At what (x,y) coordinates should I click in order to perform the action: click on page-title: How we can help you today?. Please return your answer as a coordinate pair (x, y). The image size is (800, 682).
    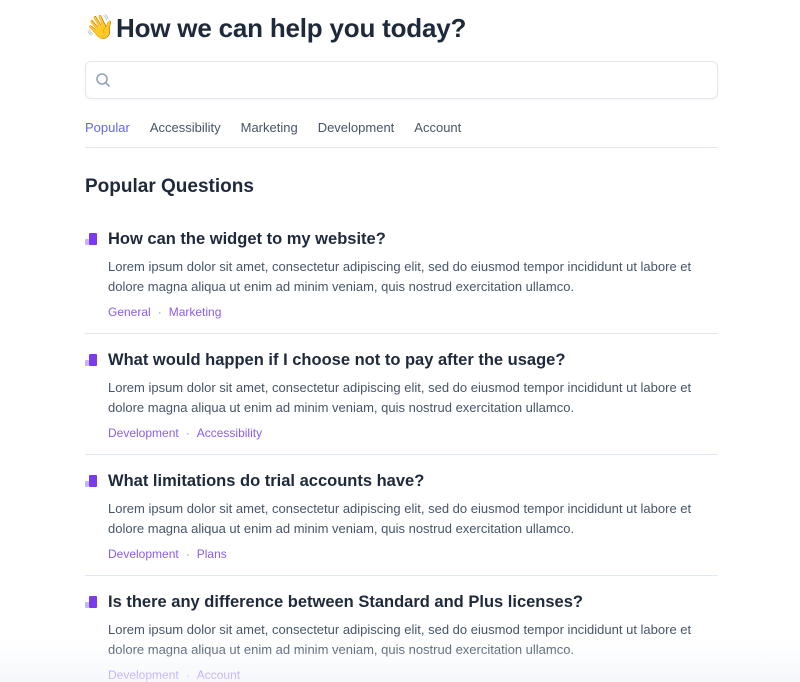
    Looking at the image, I should click on (291, 27).